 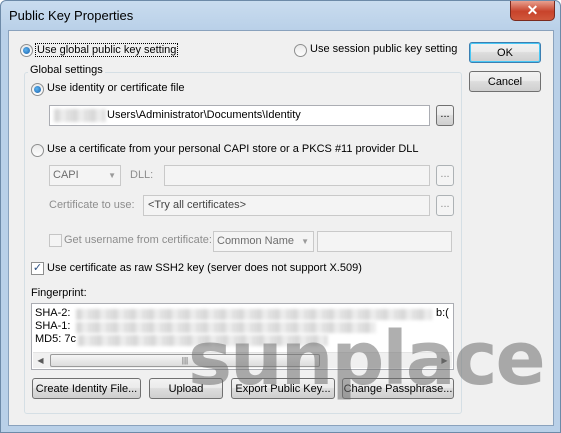 I want to click on session-key-label: Use session public key setting, so click(x=383, y=49).